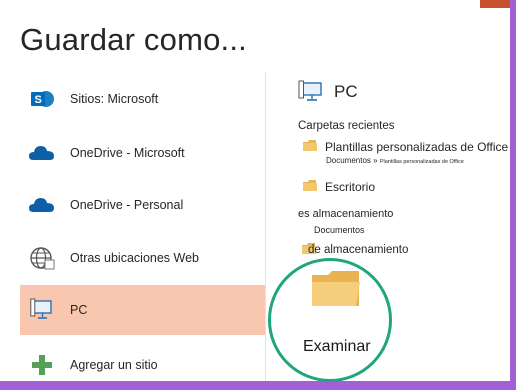  What do you see at coordinates (346, 126) in the screenshot?
I see `recent-folders-label: Carpetas recientes` at bounding box center [346, 126].